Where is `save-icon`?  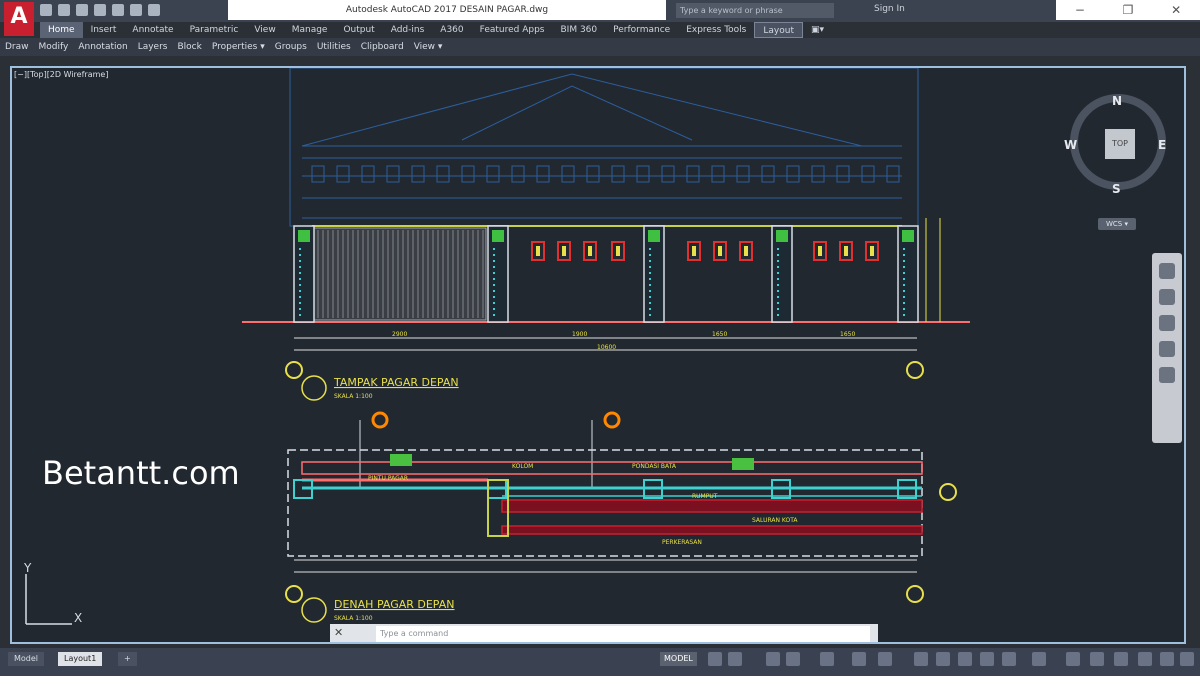 save-icon is located at coordinates (82, 10).